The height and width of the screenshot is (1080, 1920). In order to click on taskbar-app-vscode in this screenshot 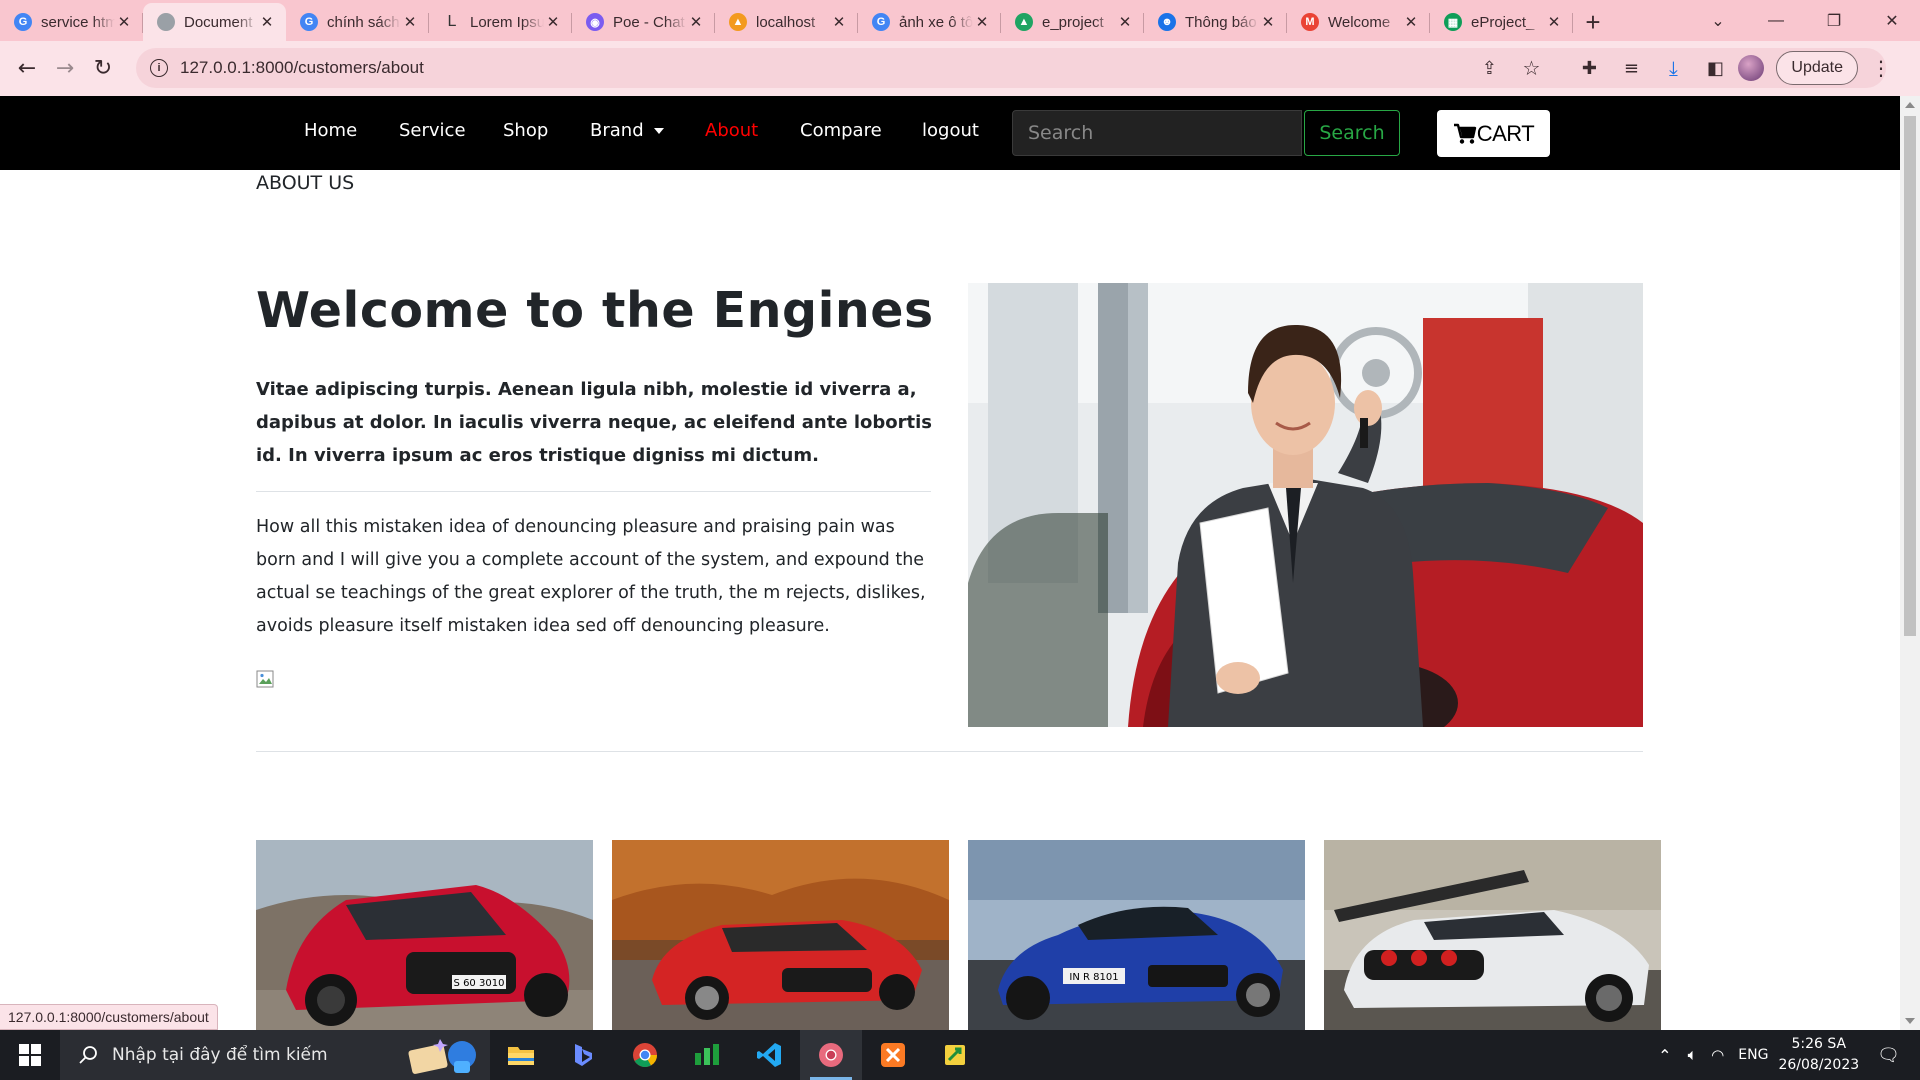, I will do `click(769, 1055)`.